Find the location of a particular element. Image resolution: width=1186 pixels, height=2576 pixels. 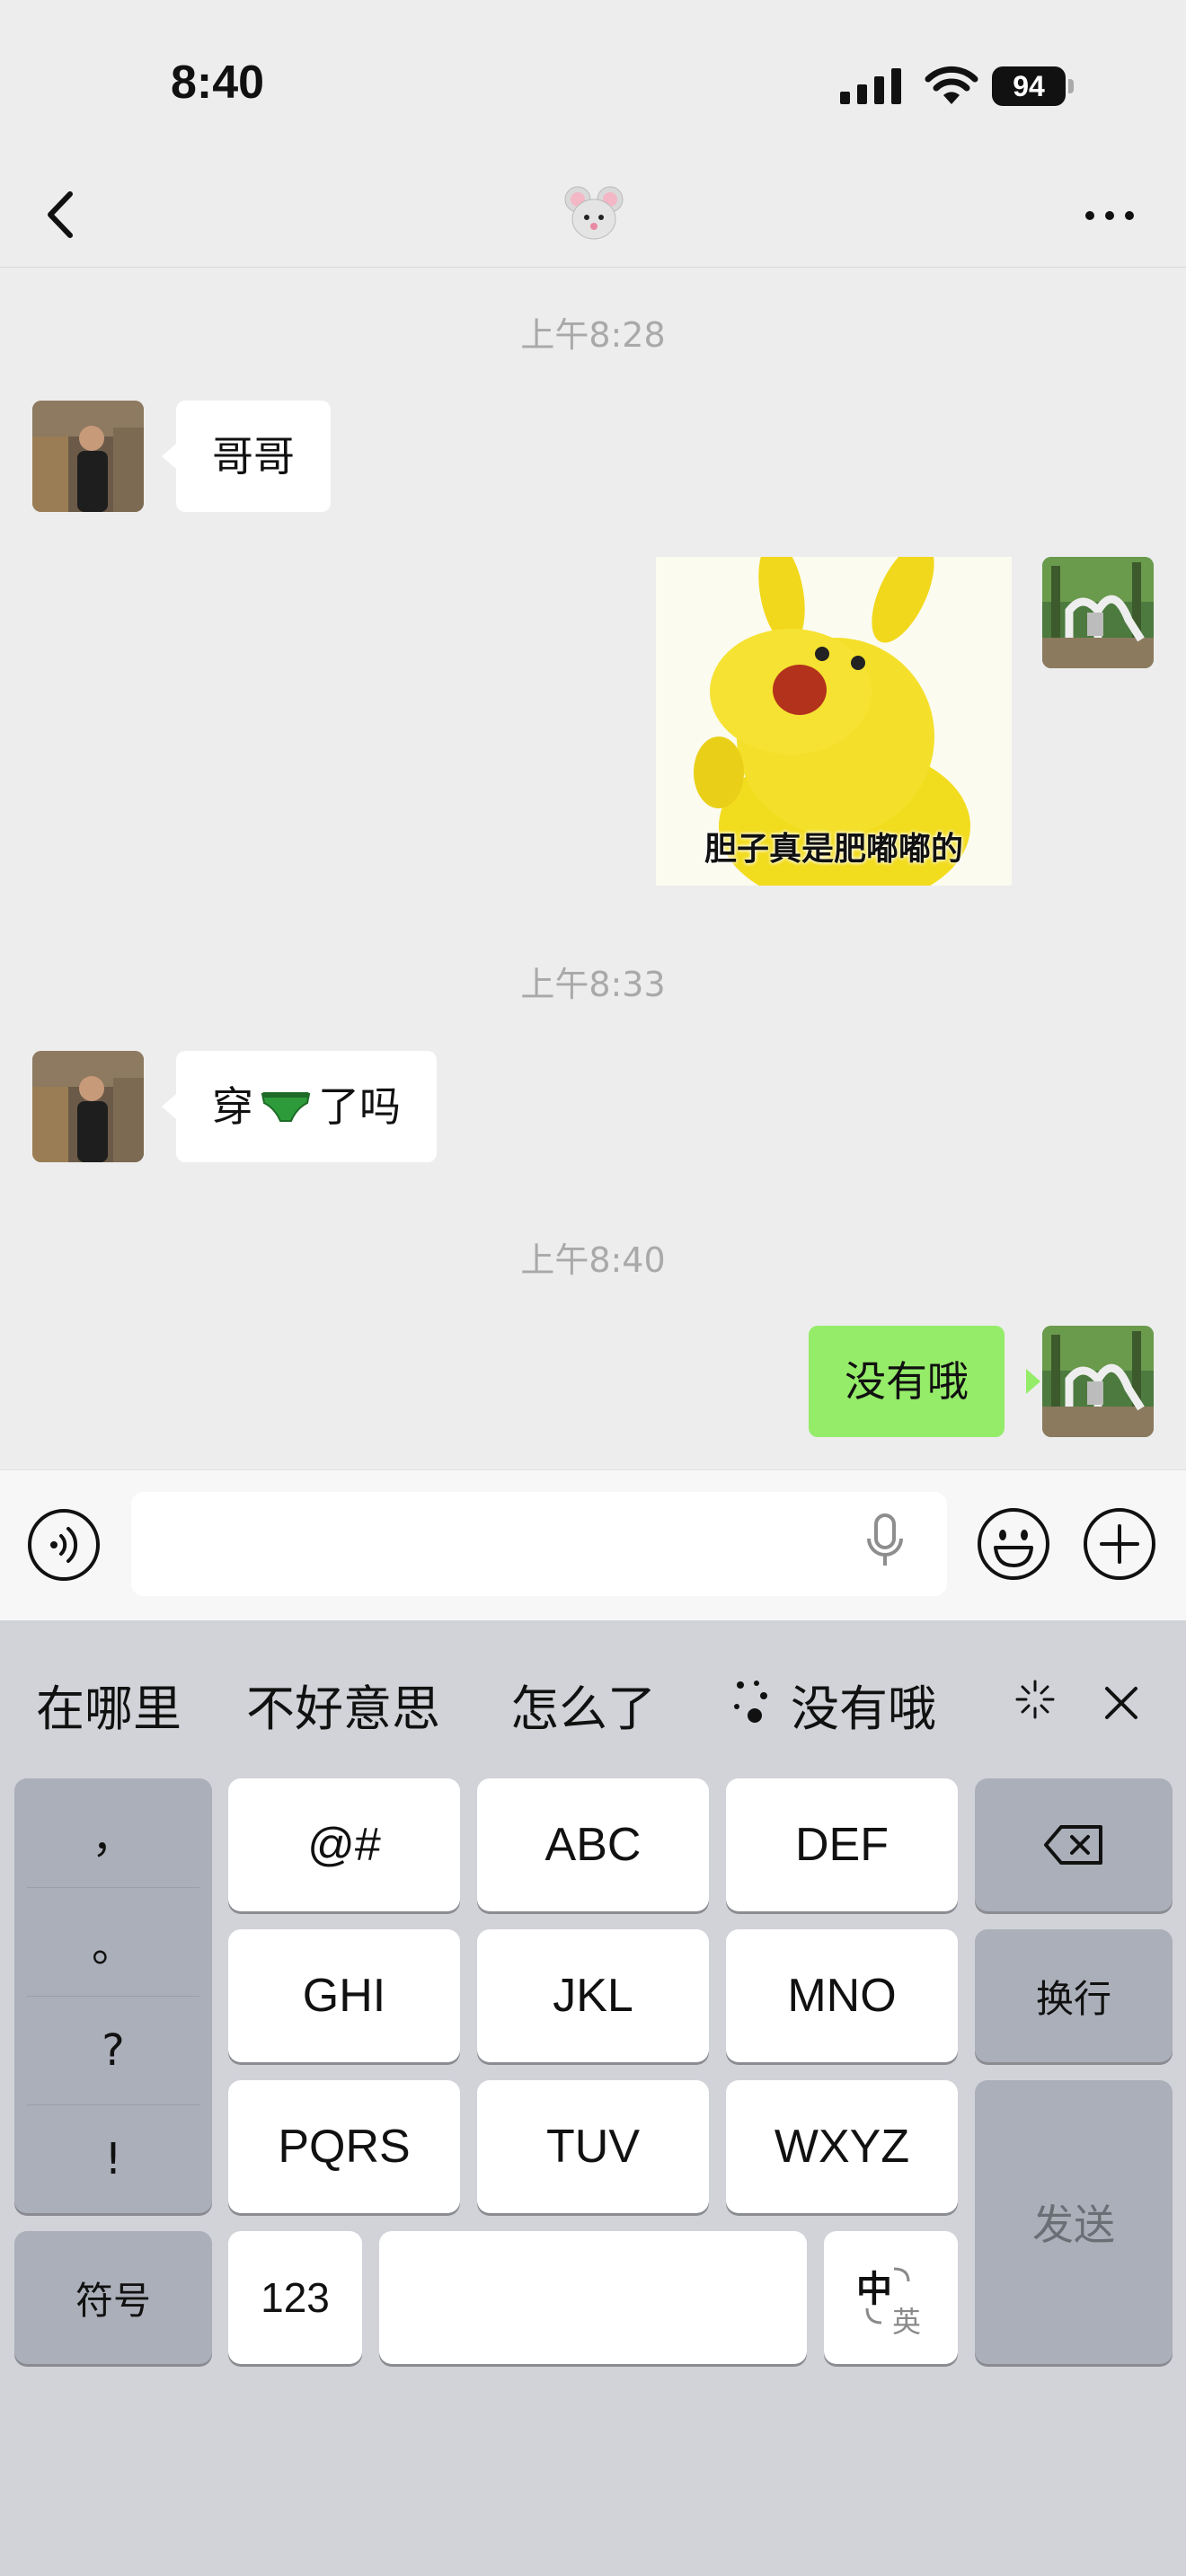

status-time: 8:40 is located at coordinates (218, 83).